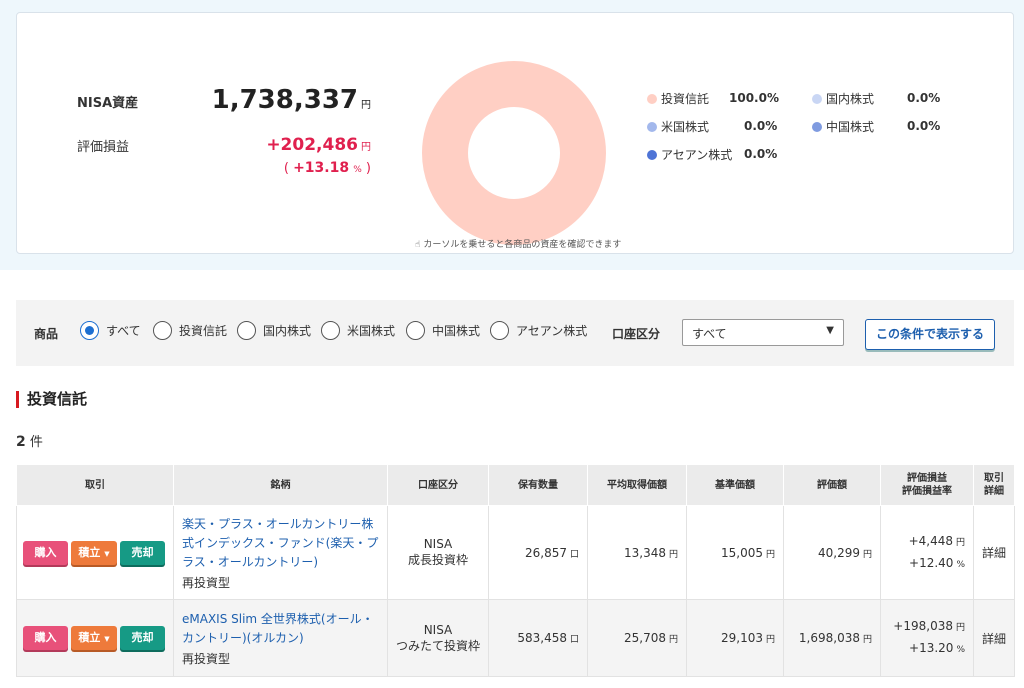  I want to click on radio-all: すべて, so click(110, 330).